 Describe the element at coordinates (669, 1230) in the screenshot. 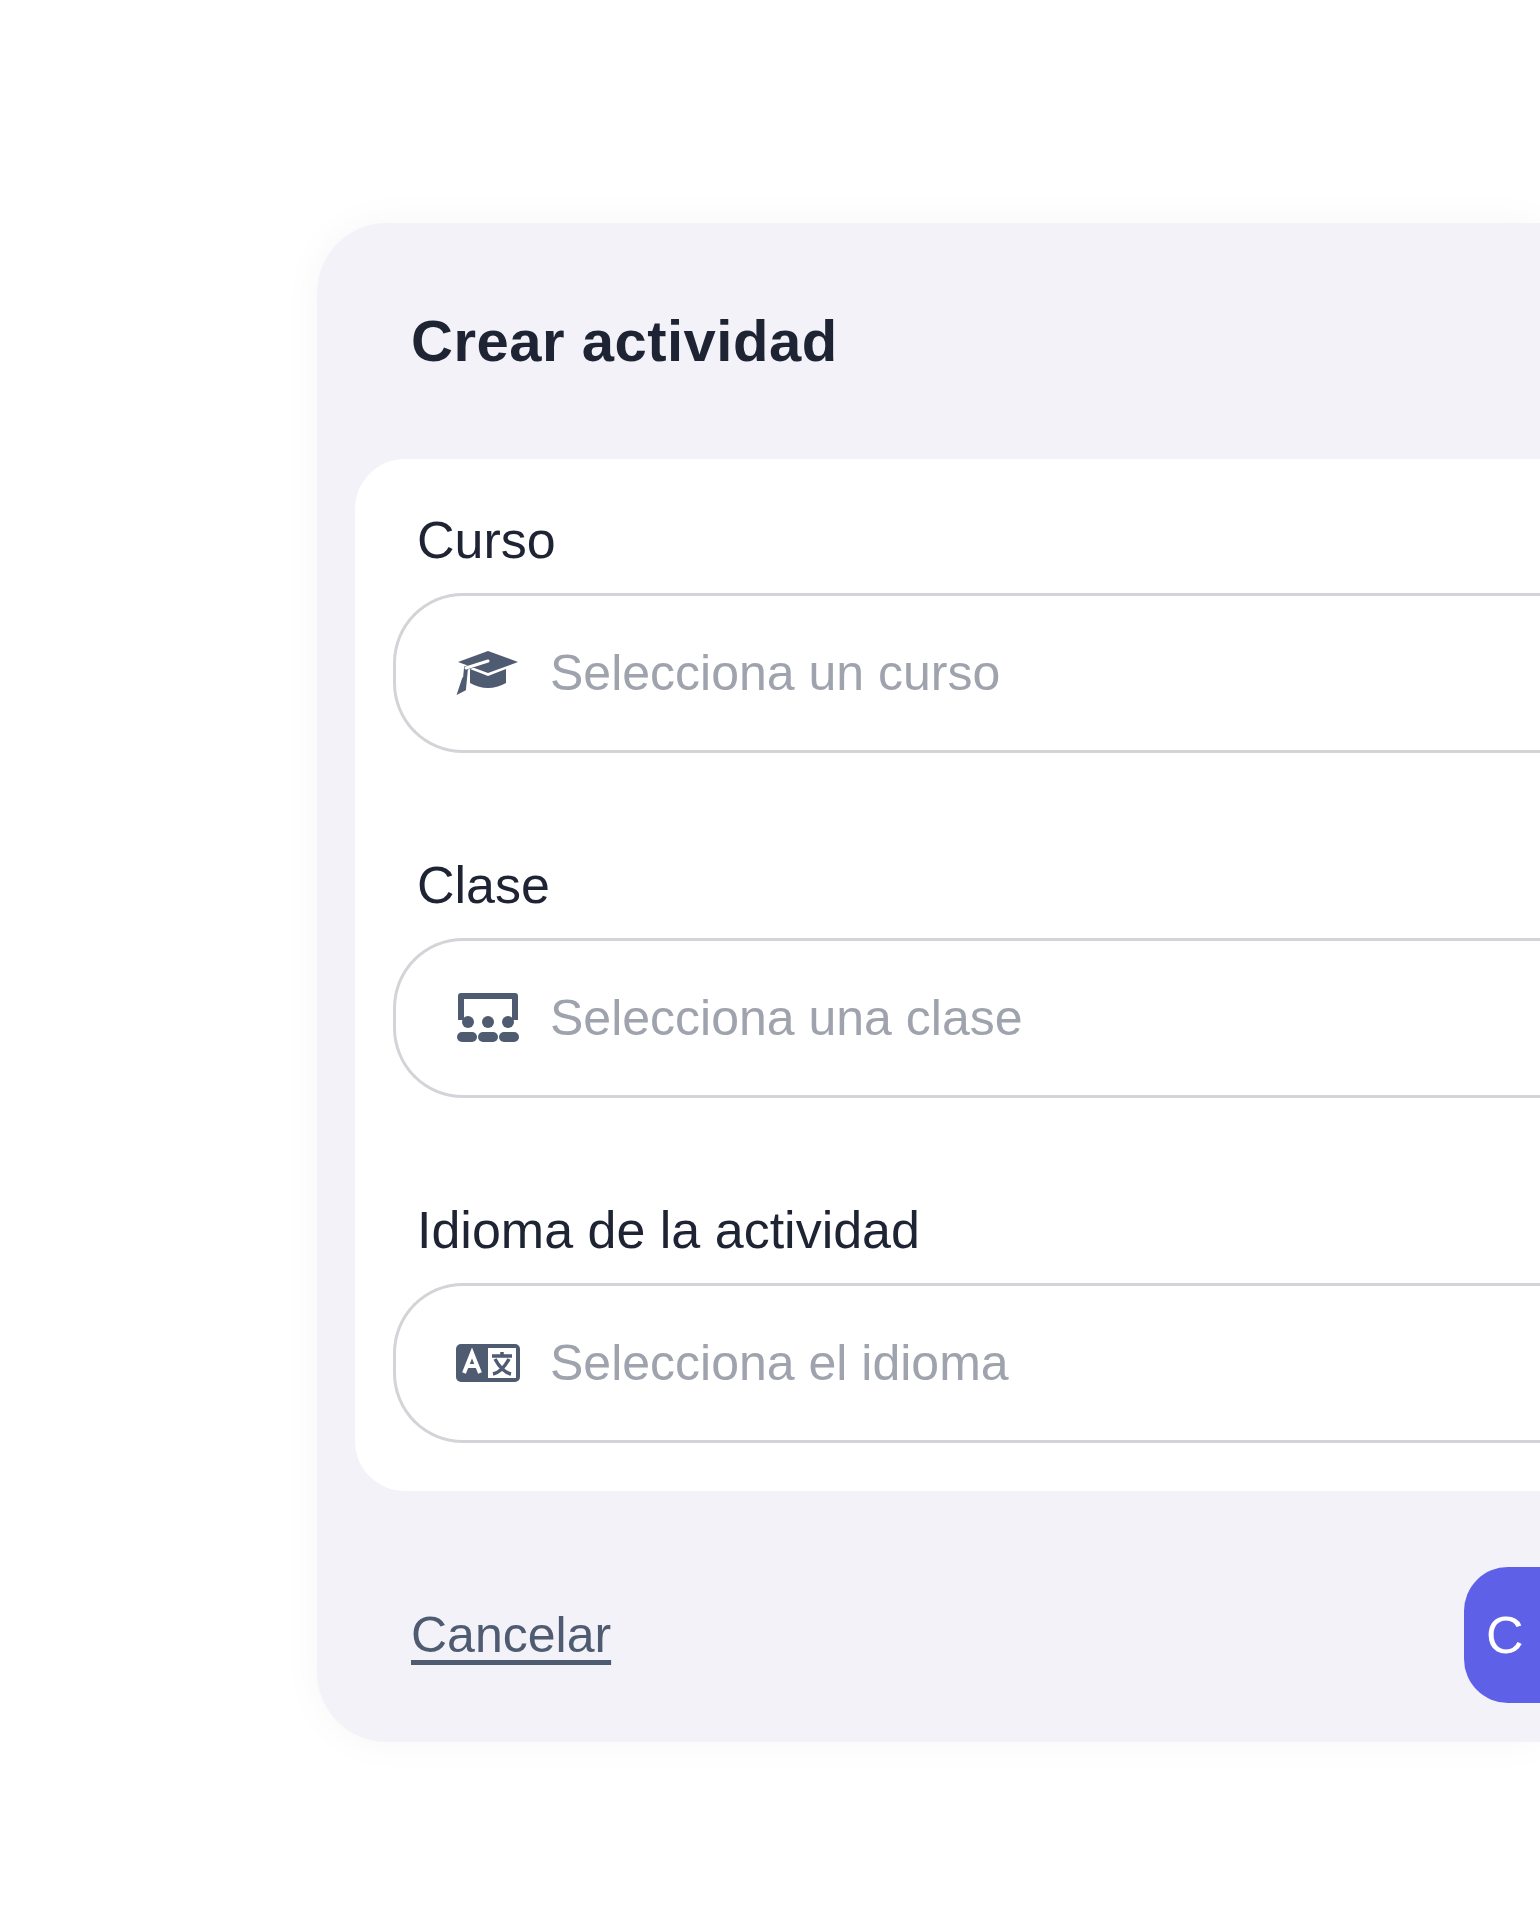

I see `field-label: Idioma de la actividad` at that location.